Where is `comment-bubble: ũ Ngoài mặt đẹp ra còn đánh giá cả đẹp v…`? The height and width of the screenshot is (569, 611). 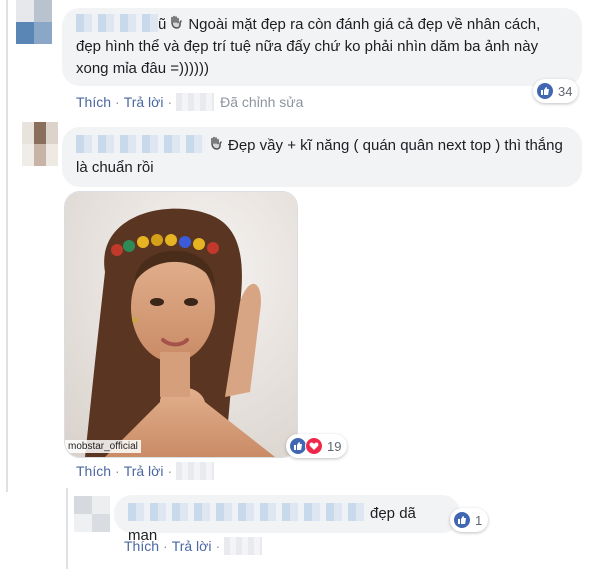
comment-bubble: ũ Ngoài mặt đẹp ra còn đánh giá cả đẹp v… is located at coordinates (322, 47).